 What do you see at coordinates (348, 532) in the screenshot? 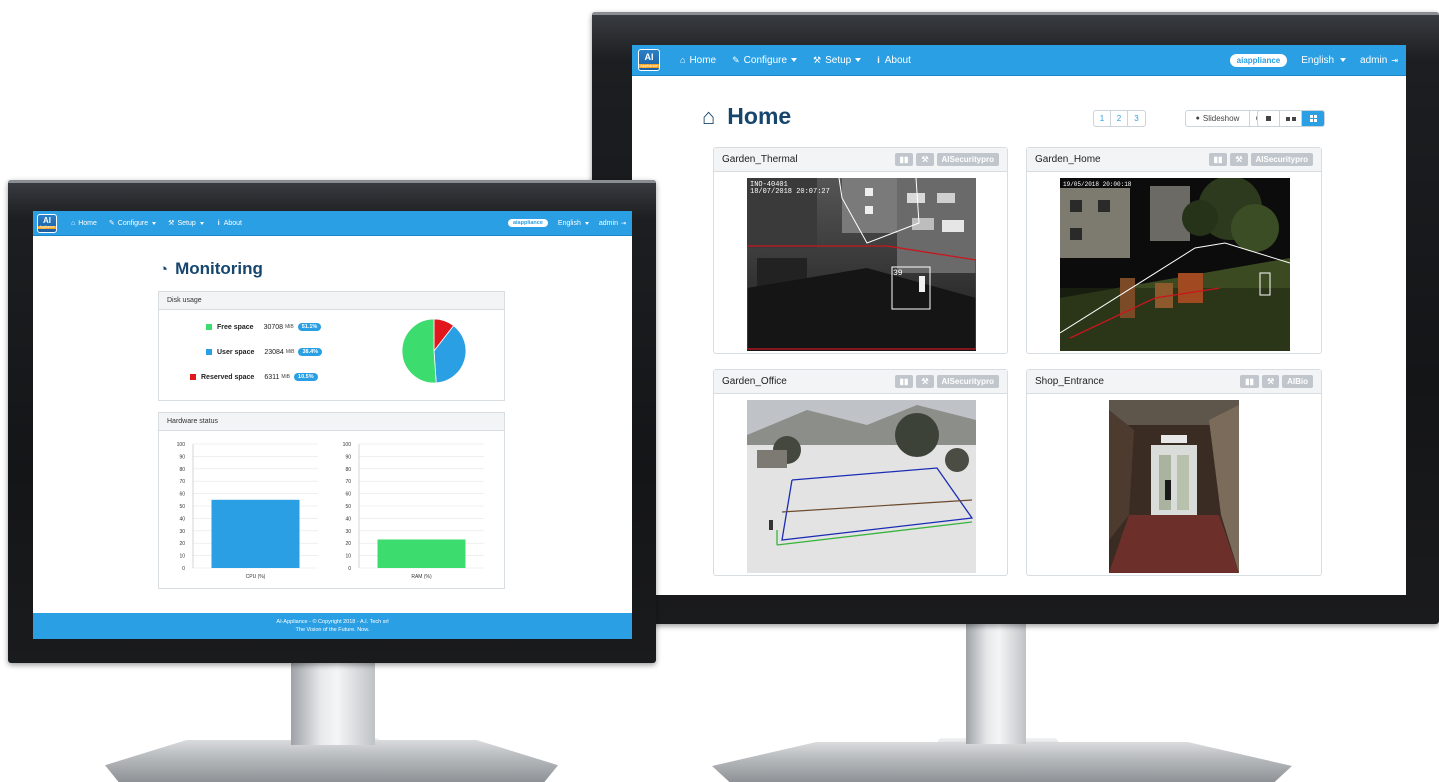
I see `y-tick-label: 30` at bounding box center [348, 532].